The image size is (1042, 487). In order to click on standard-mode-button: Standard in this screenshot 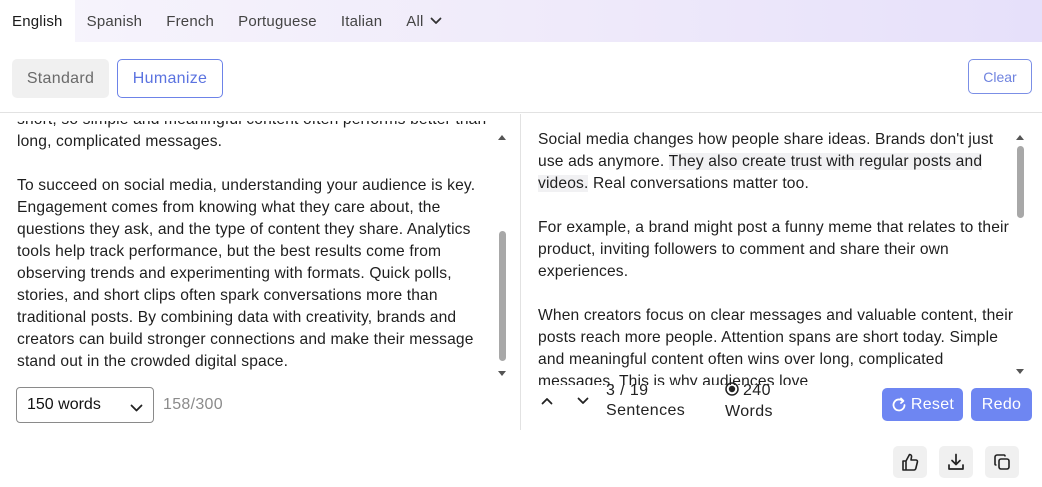, I will do `click(60, 78)`.